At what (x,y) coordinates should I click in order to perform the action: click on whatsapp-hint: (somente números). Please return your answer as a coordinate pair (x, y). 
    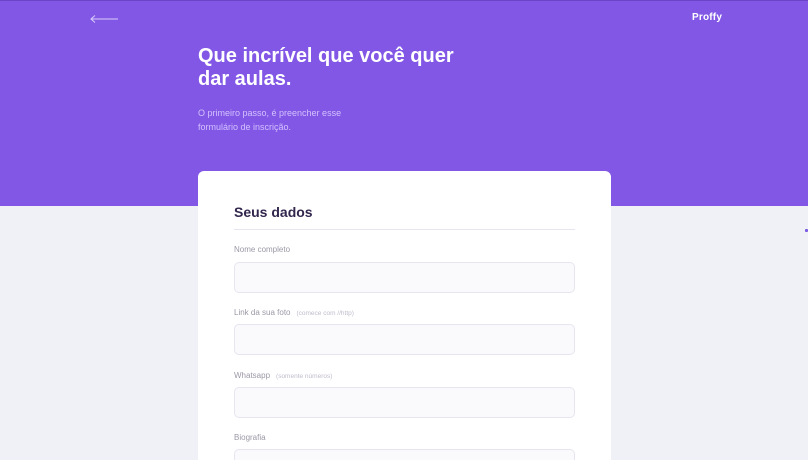
    Looking at the image, I should click on (304, 376).